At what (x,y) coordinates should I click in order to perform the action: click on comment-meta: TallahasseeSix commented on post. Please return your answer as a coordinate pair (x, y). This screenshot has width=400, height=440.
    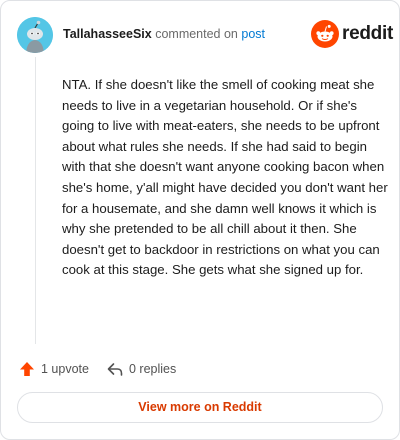
    Looking at the image, I should click on (164, 34).